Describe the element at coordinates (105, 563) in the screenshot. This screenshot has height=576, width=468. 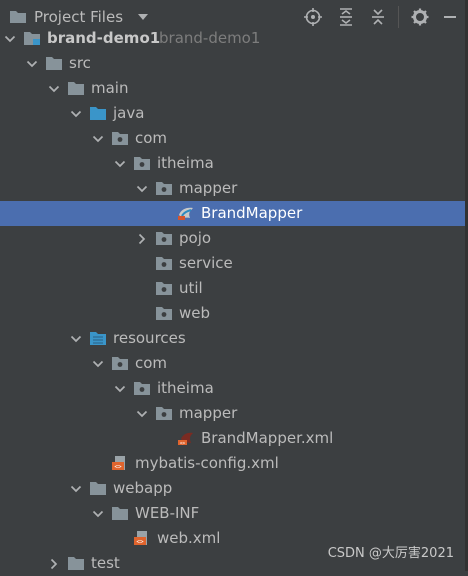
I see `tree-node-label: test` at that location.